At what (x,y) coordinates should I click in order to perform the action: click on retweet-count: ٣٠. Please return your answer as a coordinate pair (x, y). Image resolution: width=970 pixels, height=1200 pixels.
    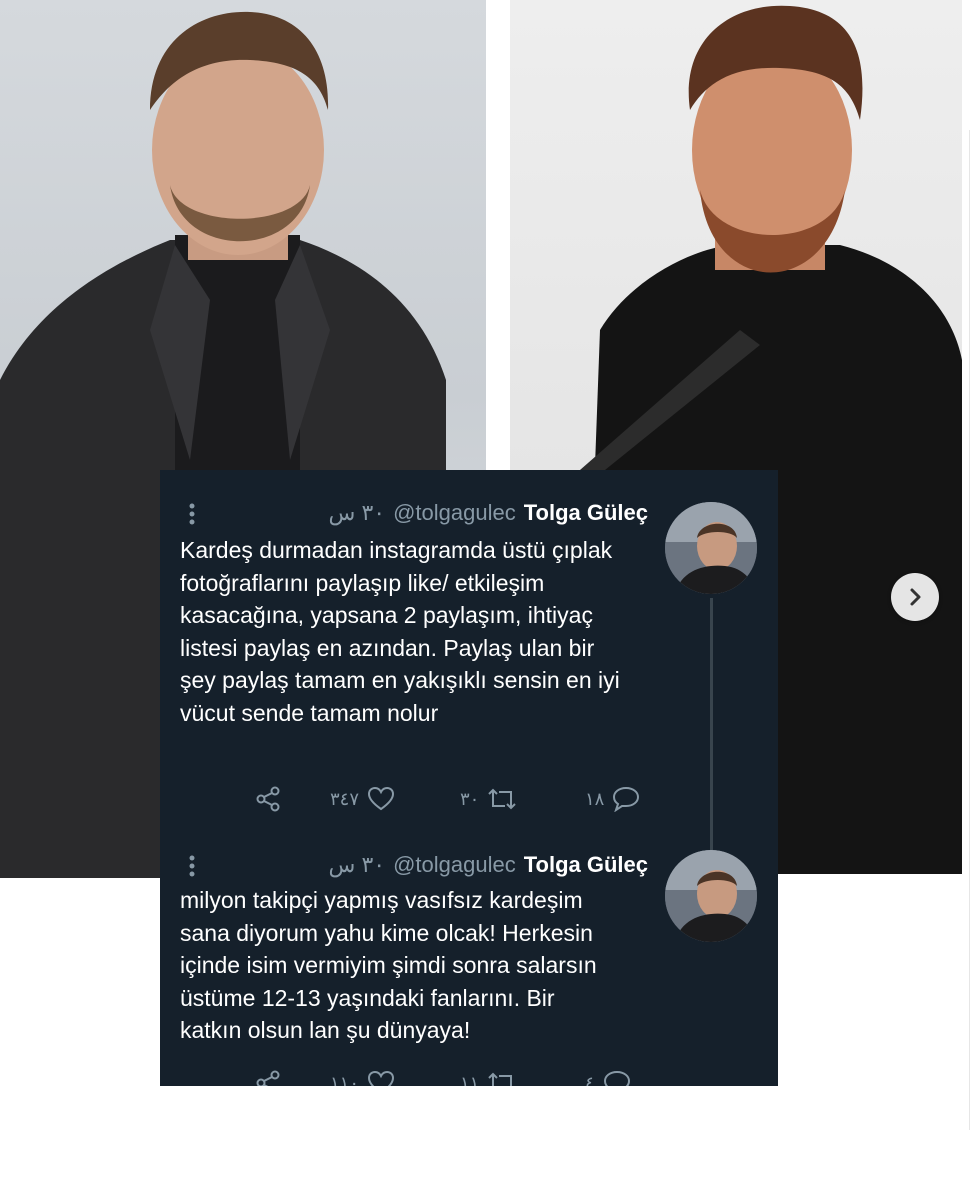
    Looking at the image, I should click on (470, 798).